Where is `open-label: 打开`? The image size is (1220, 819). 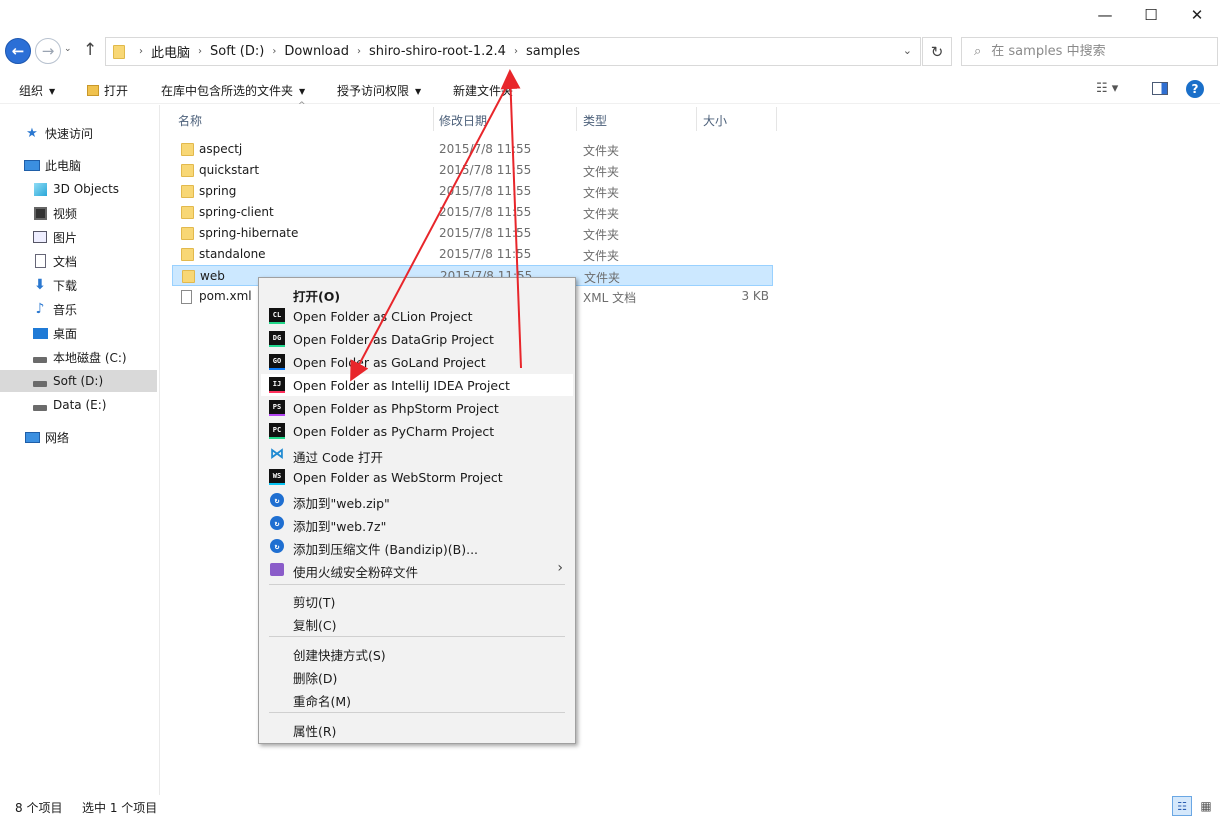
open-label: 打开 is located at coordinates (116, 91).